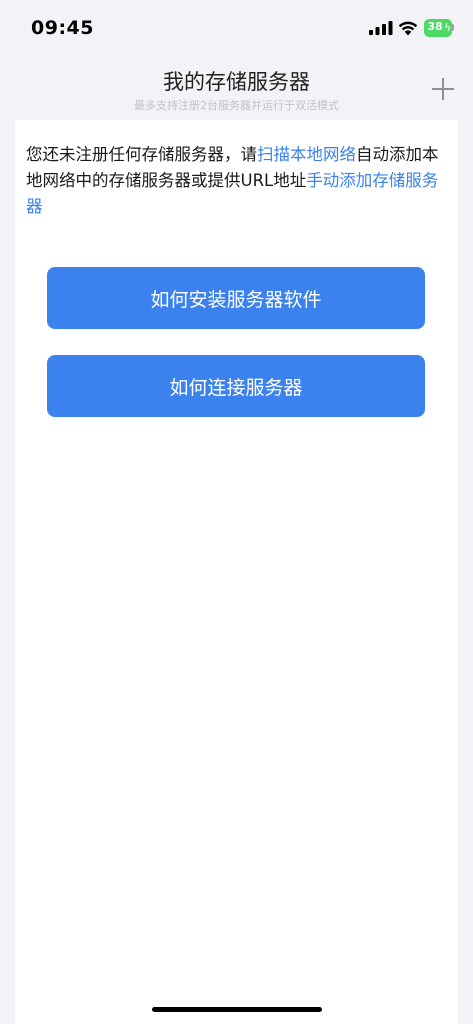 This screenshot has width=473, height=1024. I want to click on add-server-button, so click(443, 89).